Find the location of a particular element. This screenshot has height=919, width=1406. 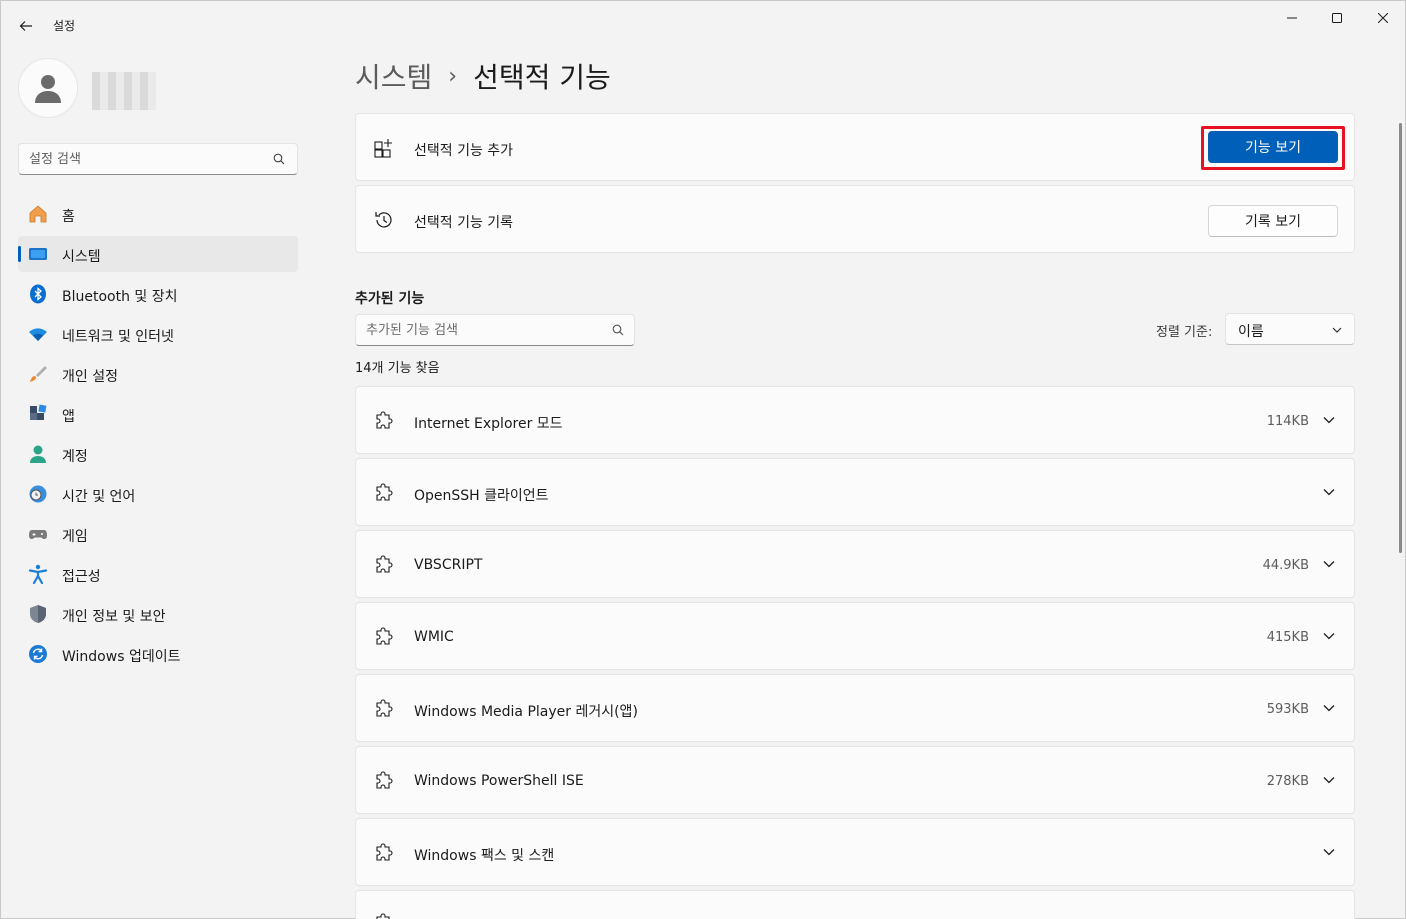

feature-size: 114KB is located at coordinates (1287, 421).